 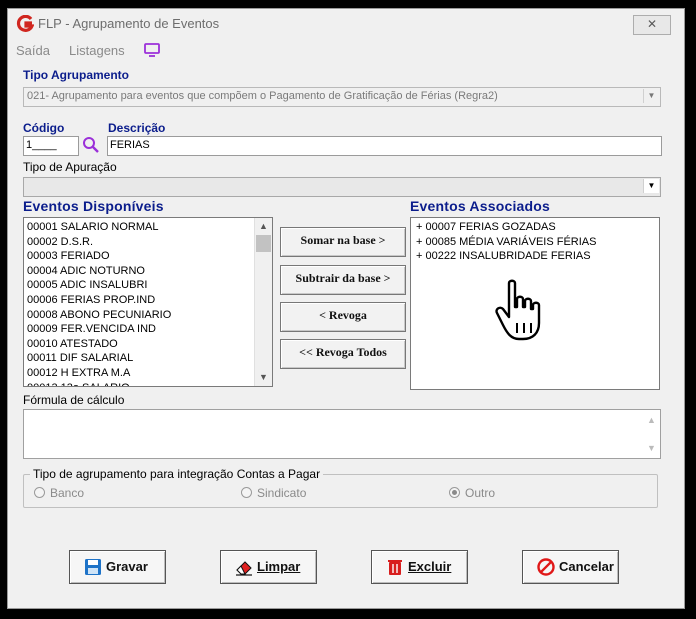 I want to click on list-item: 00009 FER.VENCIDA IND, so click(x=139, y=329).